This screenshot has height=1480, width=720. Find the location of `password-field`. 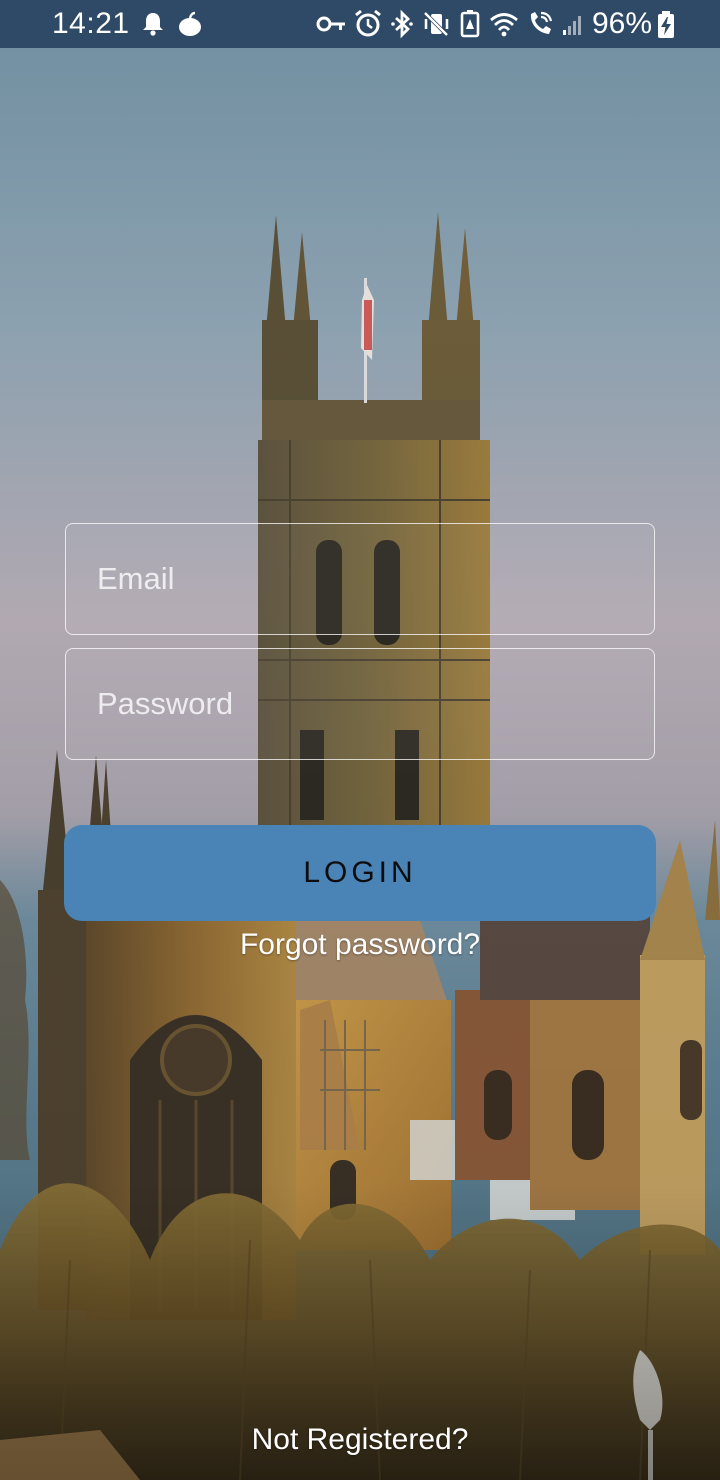

password-field is located at coordinates (360, 704).